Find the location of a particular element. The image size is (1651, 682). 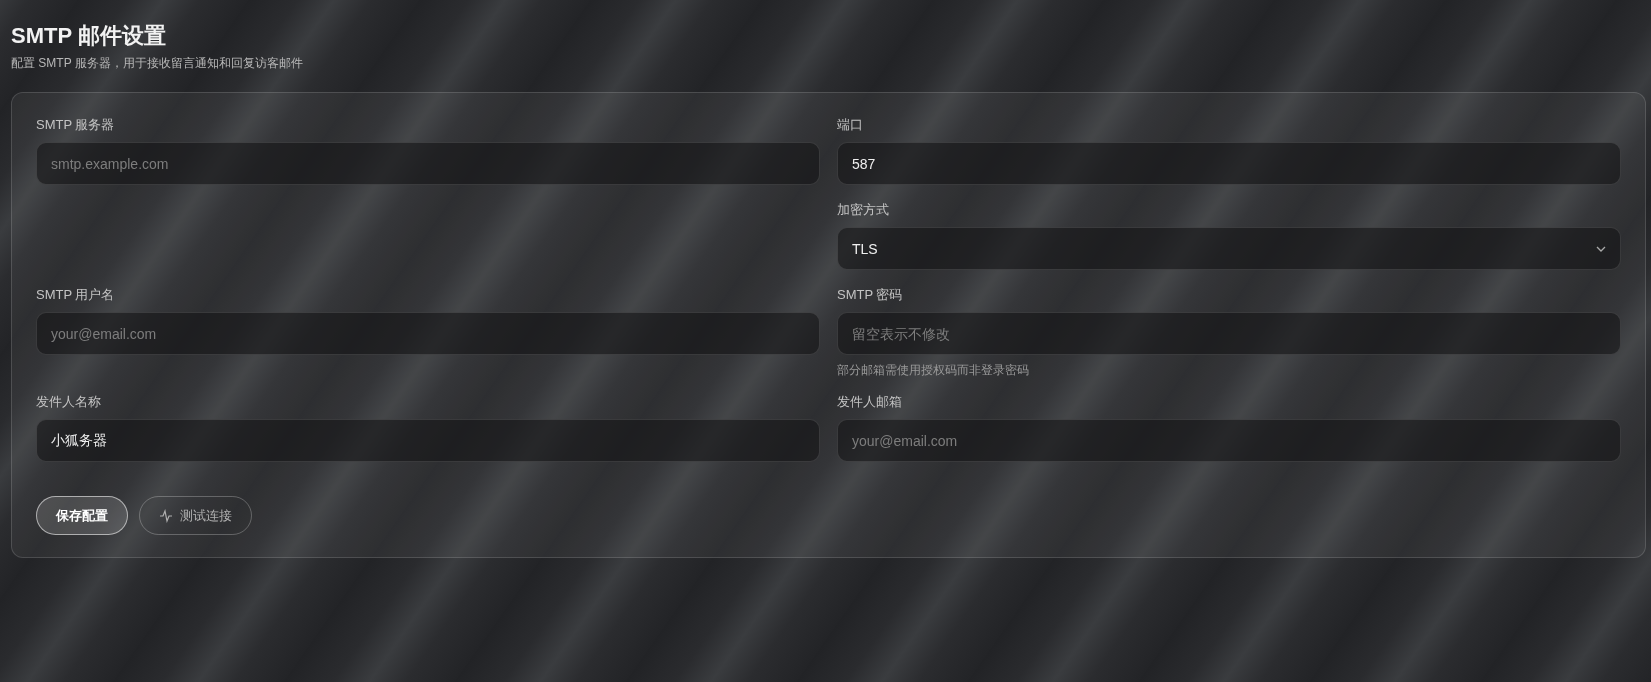

input-field: smtp.example.com is located at coordinates (428, 163).